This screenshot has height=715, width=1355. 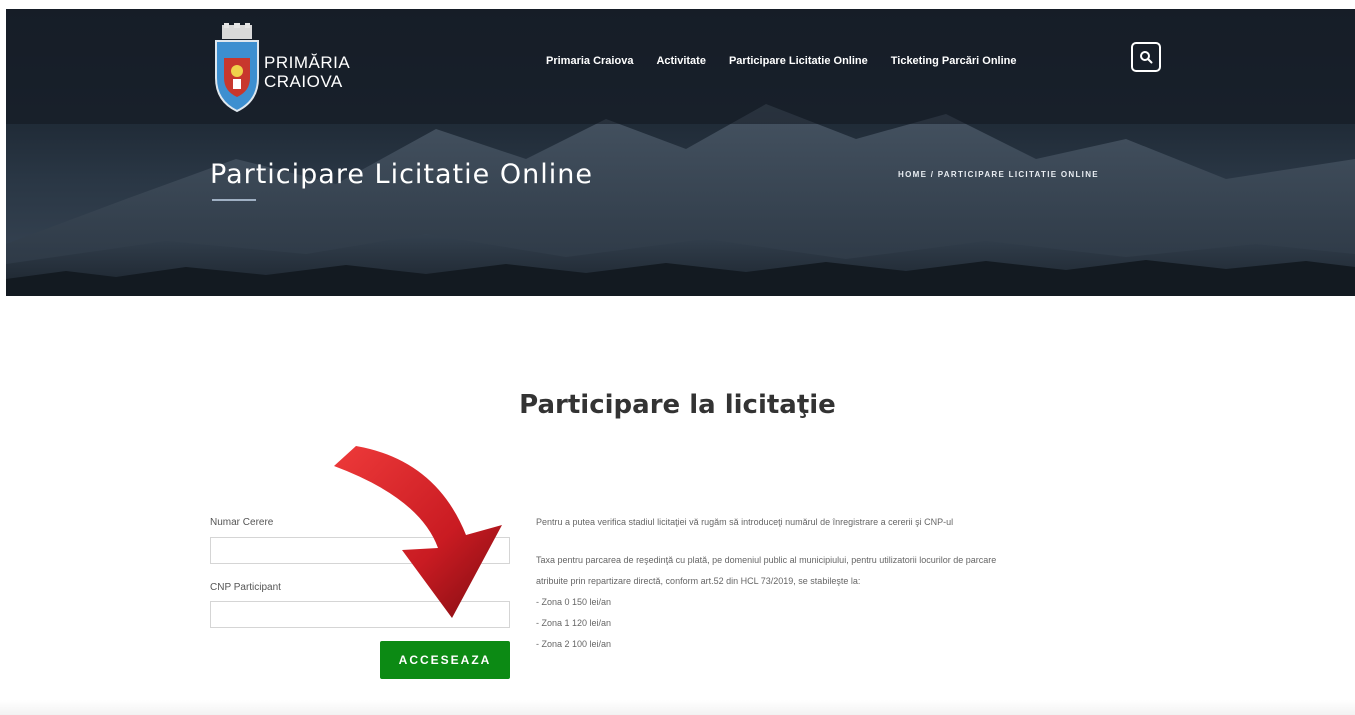 I want to click on section-title: Participare la licitaţie, so click(x=677, y=405).